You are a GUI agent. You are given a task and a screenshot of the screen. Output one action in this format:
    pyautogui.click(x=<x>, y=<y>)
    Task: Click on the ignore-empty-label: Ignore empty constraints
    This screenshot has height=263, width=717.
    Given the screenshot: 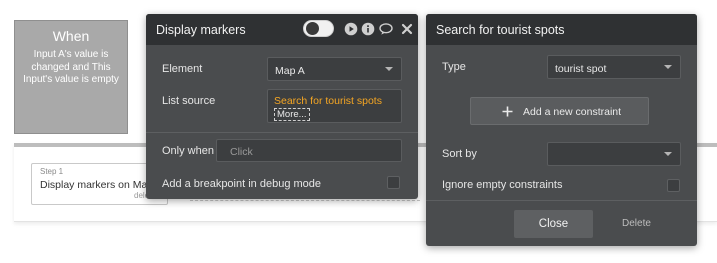 What is the action you would take?
    pyautogui.click(x=502, y=185)
    